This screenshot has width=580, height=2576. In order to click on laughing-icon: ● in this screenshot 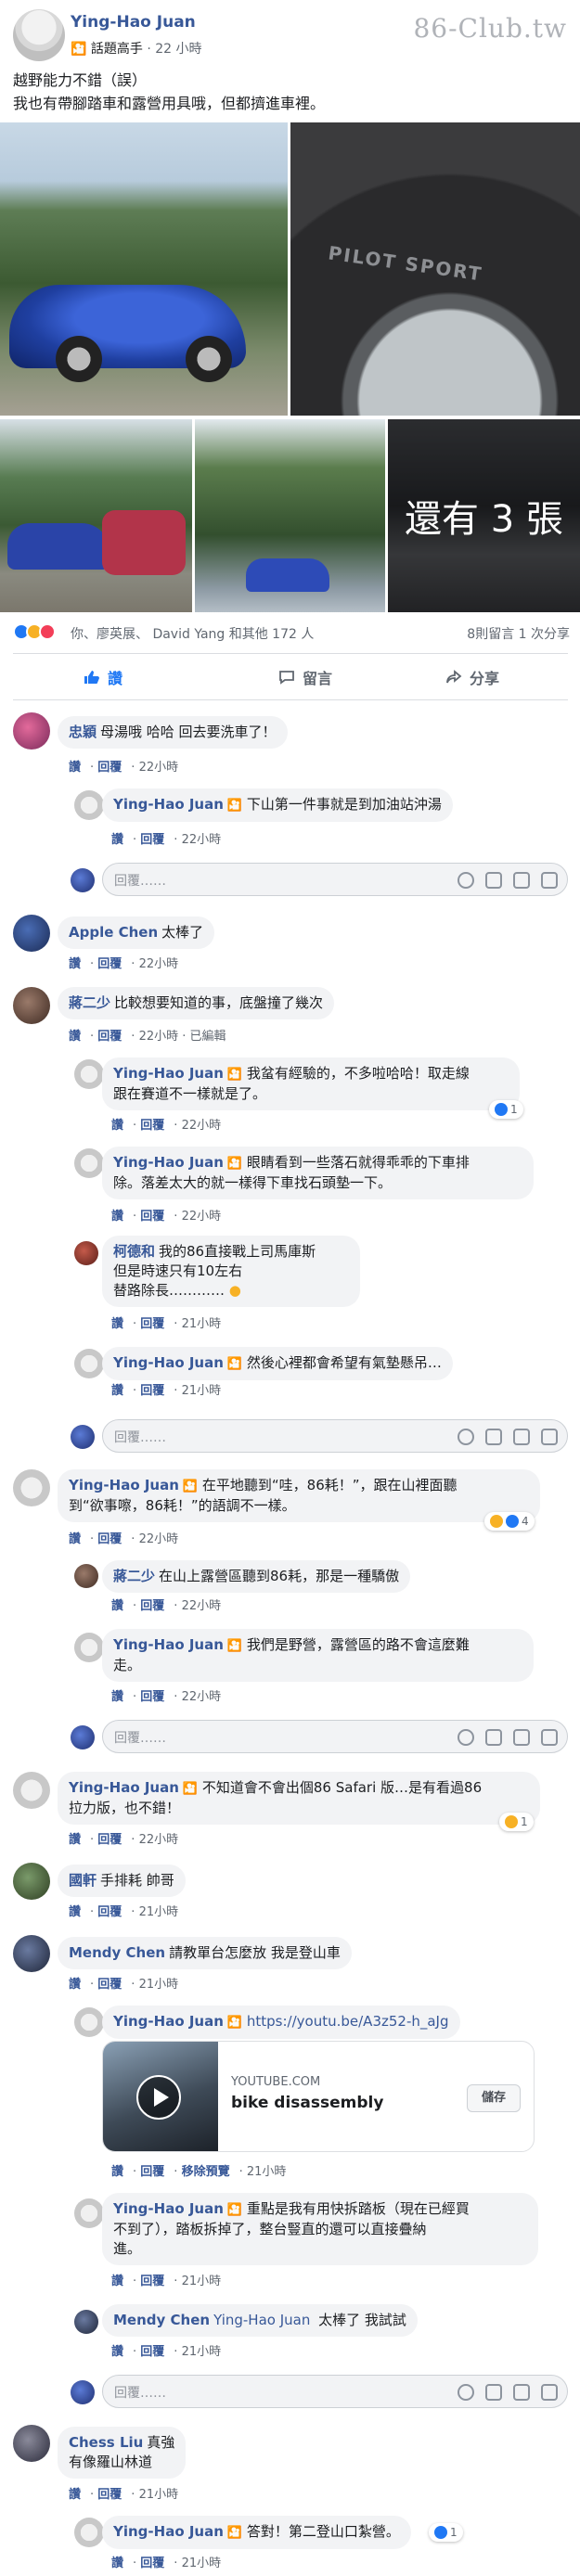, I will do `click(235, 1290)`.